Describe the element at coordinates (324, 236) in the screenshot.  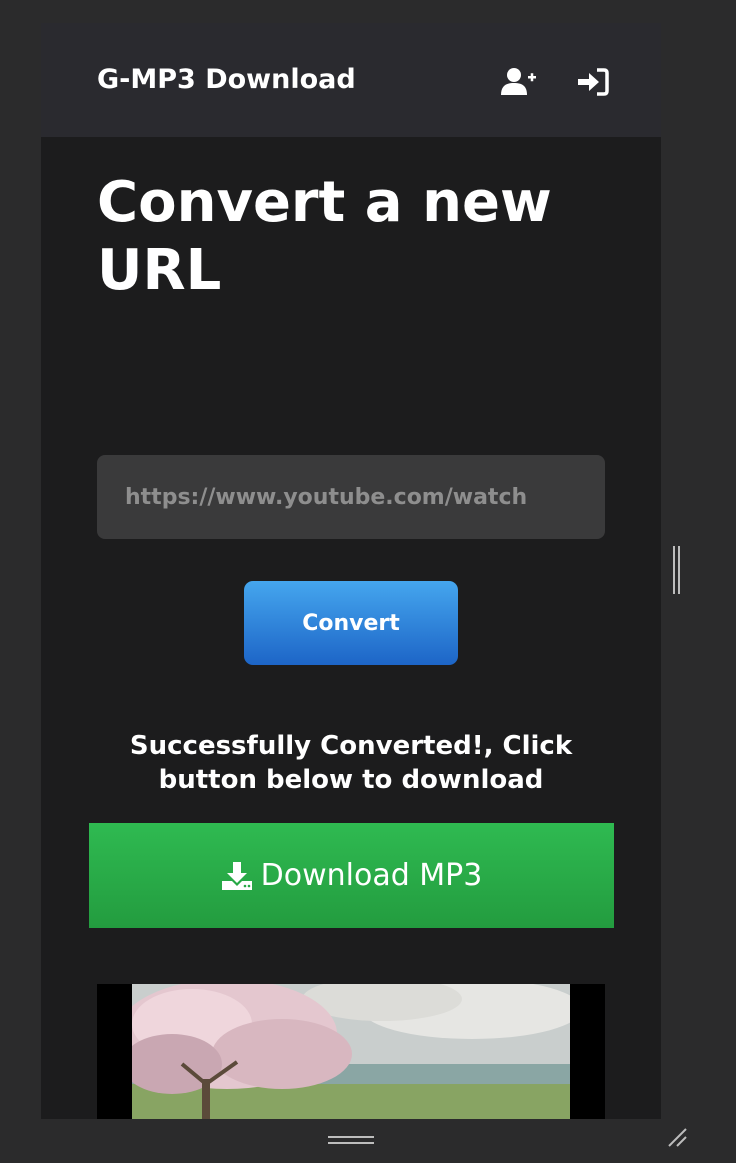
I see `page-title: Convert a new URL` at that location.